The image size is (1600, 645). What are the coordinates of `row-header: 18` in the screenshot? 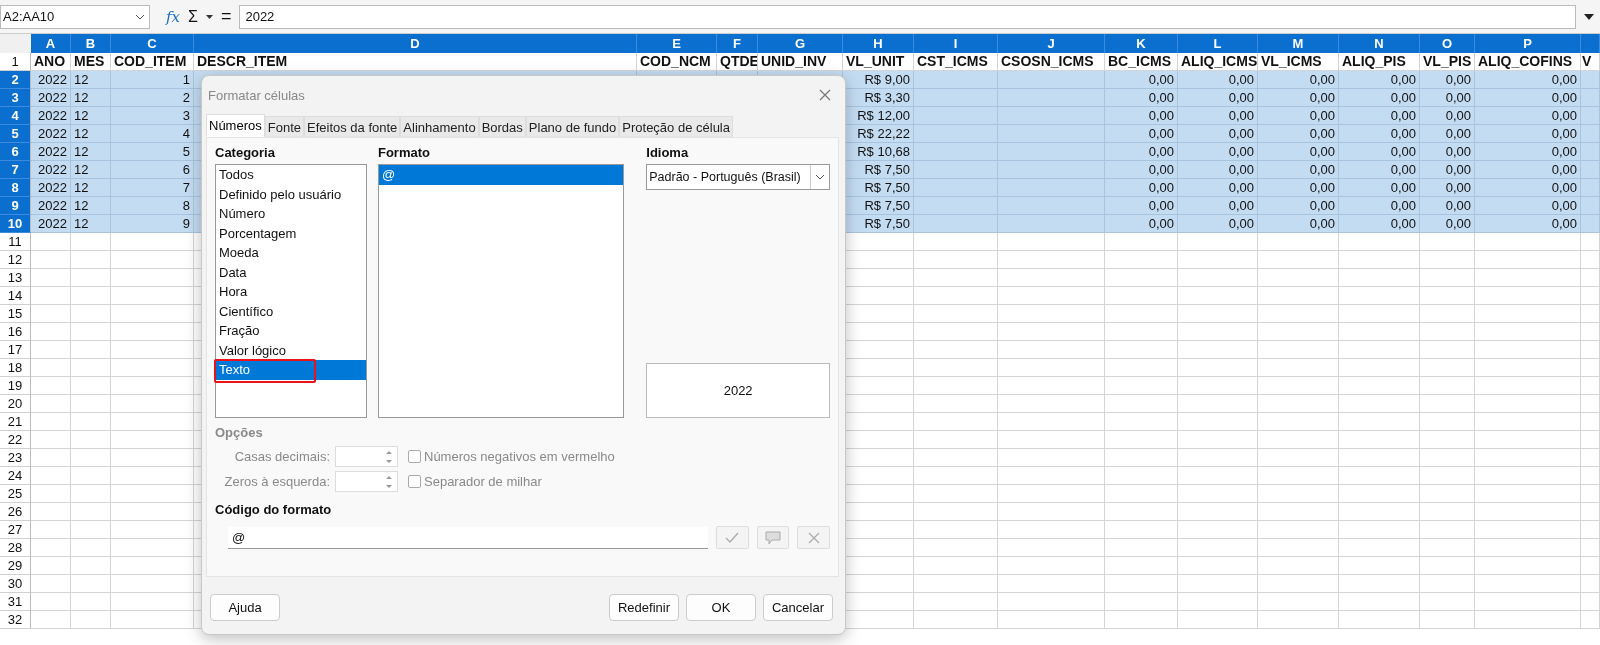 It's located at (15, 368).